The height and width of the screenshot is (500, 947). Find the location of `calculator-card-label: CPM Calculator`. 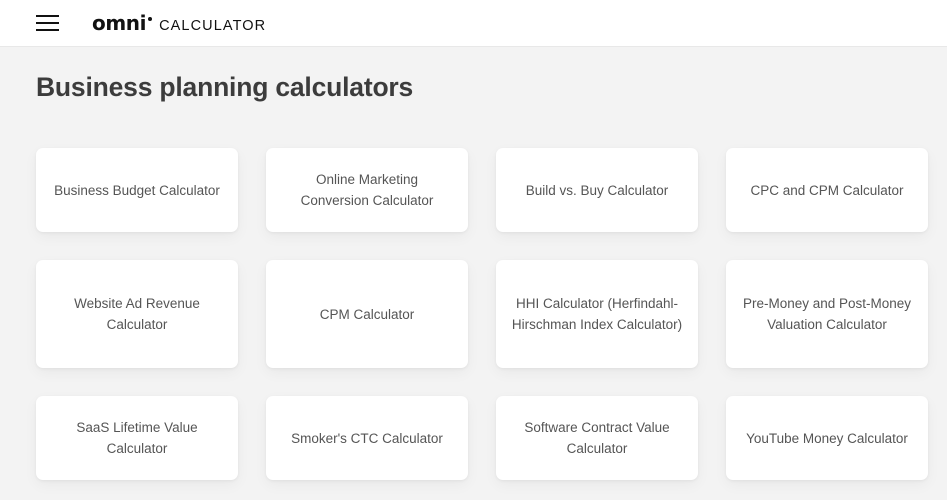

calculator-card-label: CPM Calculator is located at coordinates (367, 314).